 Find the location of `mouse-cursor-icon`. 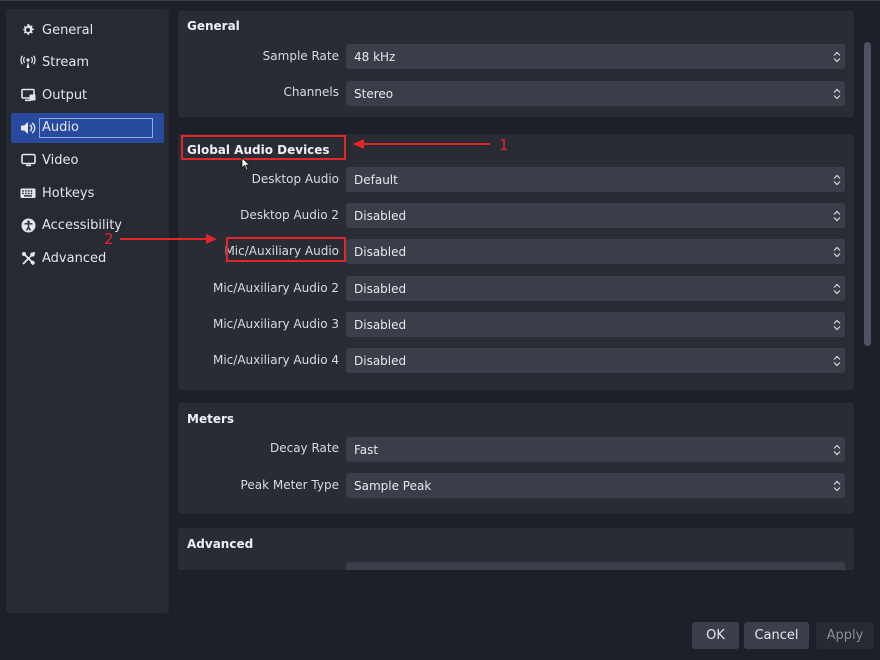

mouse-cursor-icon is located at coordinates (246, 164).